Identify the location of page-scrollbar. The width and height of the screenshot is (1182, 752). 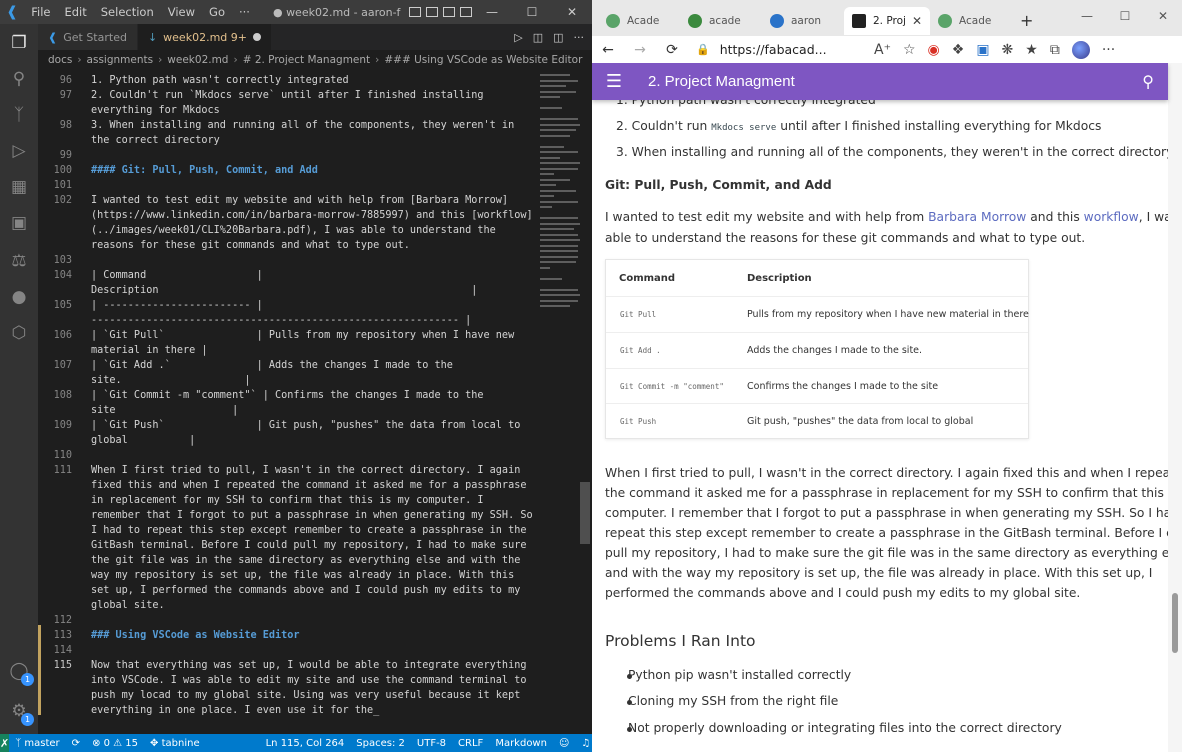
(1175, 407).